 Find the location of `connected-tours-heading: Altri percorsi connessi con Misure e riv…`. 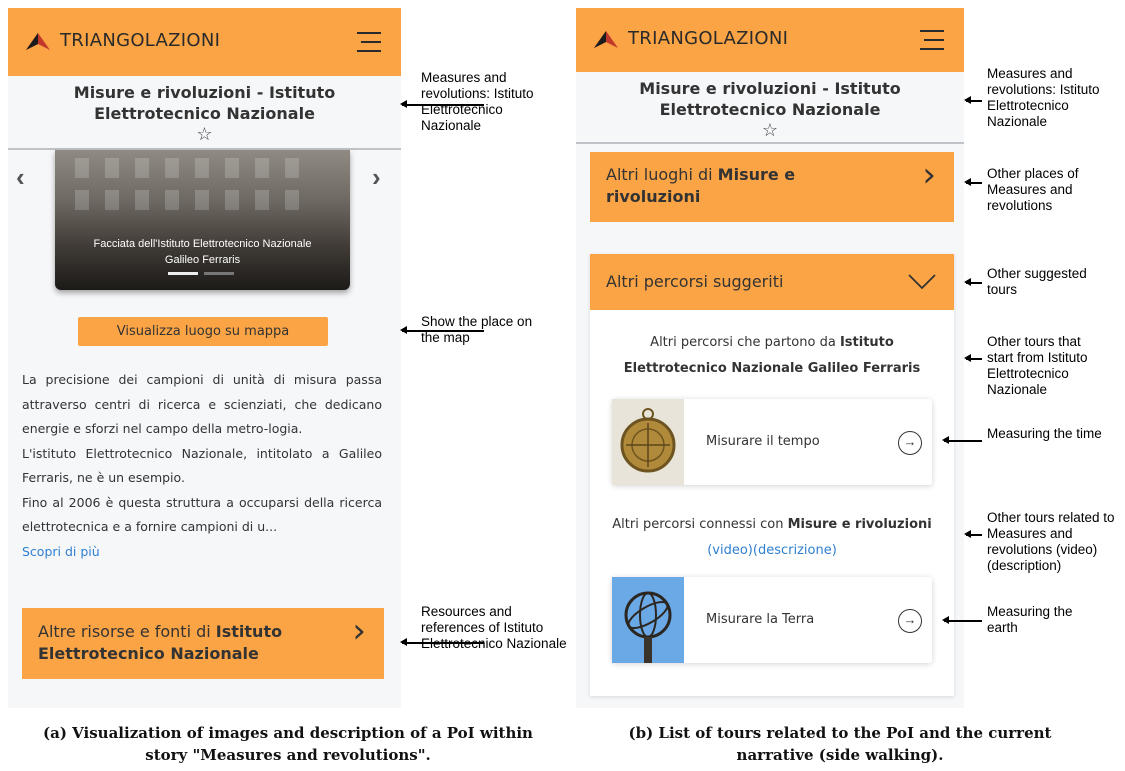

connected-tours-heading: Altri percorsi connessi con Misure e riv… is located at coordinates (772, 538).